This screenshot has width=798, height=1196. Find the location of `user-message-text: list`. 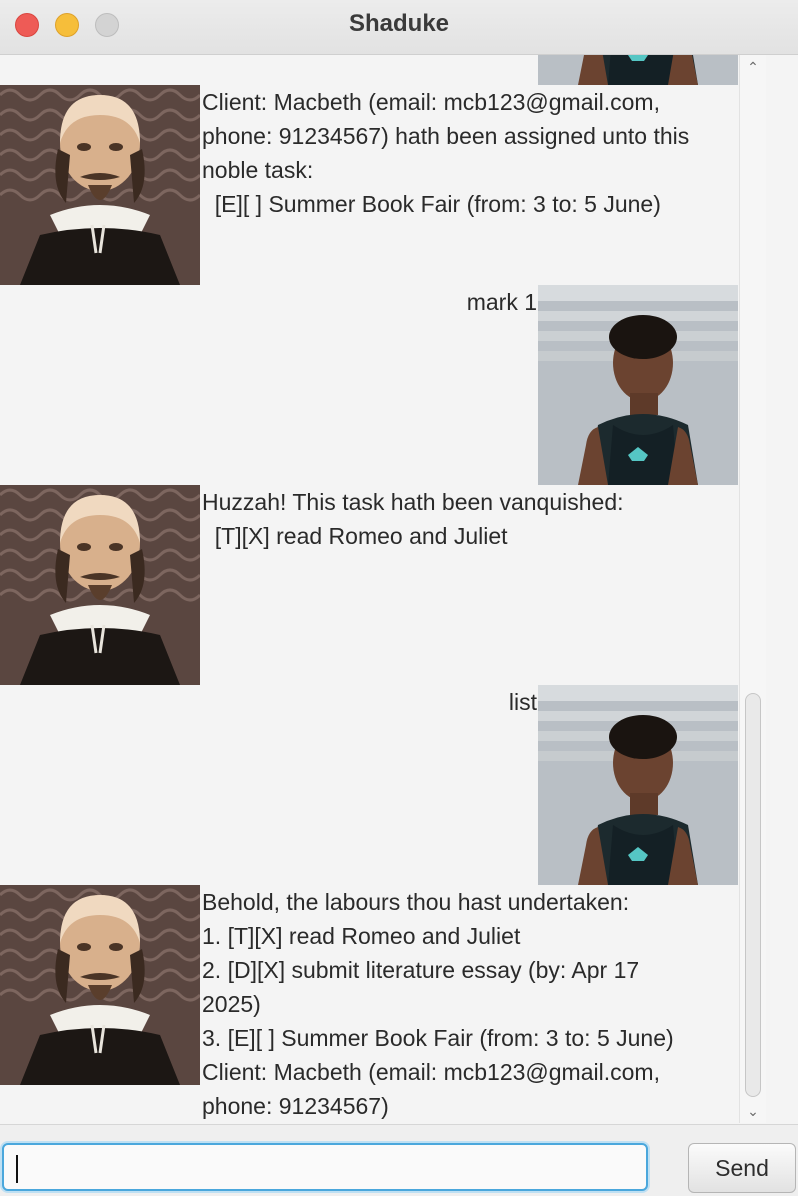

user-message-text: list is located at coordinates (522, 702).